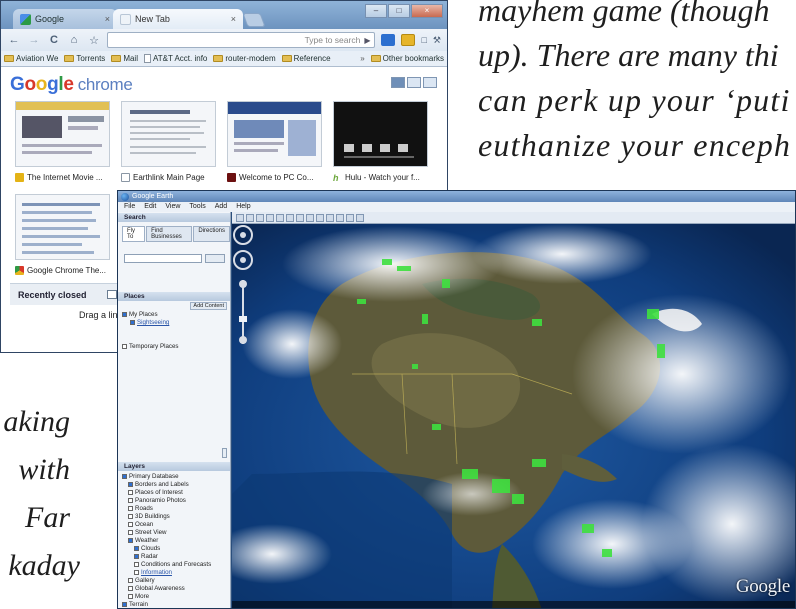  I want to click on back-icon: ←, so click(14, 40).